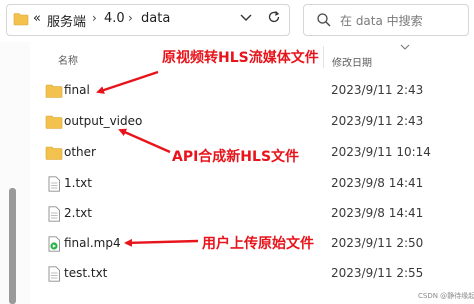 The width and height of the screenshot is (474, 304). Describe the element at coordinates (161, 242) in the screenshot. I see `arrow-to-final-mp4` at that location.